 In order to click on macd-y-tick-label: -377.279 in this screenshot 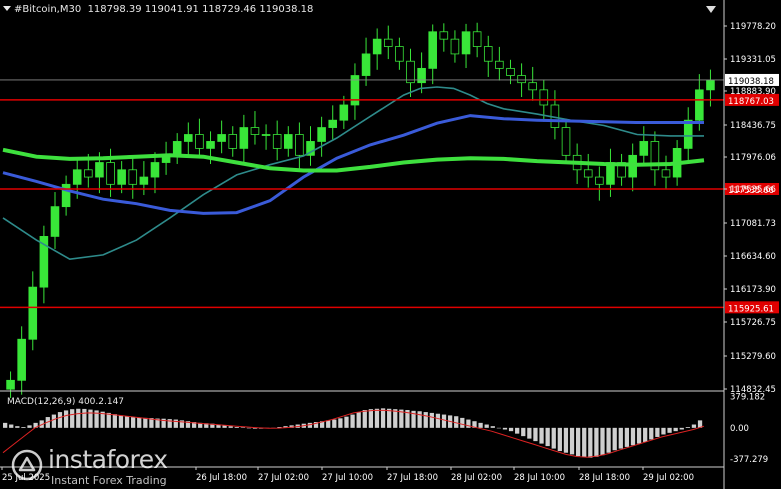, I will do `click(749, 460)`.